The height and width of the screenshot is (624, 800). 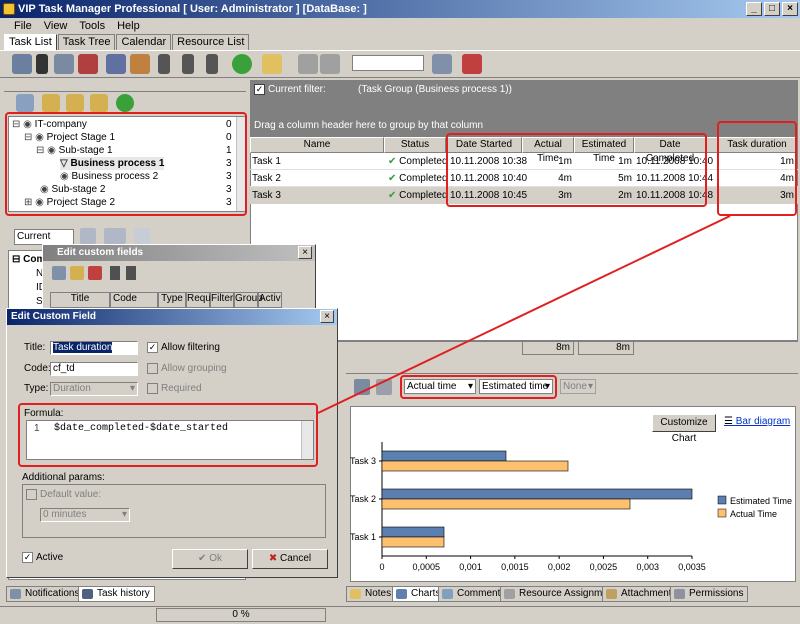 I want to click on permissions-icon, so click(x=679, y=594).